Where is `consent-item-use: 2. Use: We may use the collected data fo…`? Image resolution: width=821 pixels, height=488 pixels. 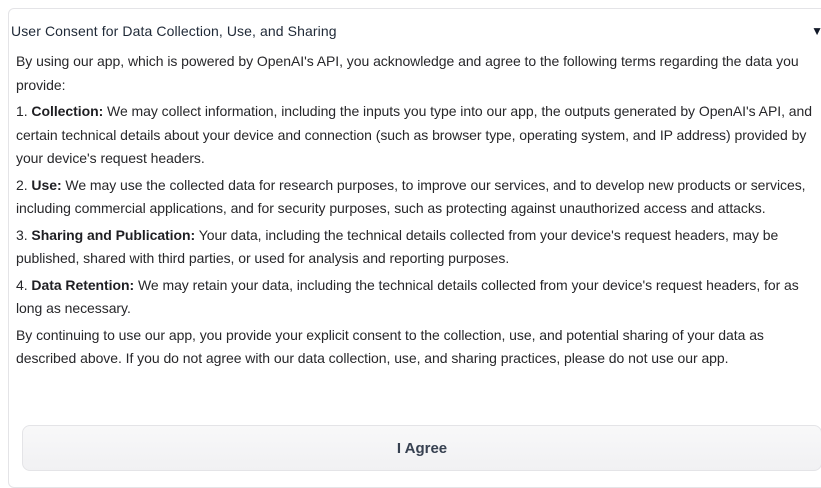
consent-item-use: 2. Use: We may use the collected data fo… is located at coordinates (416, 197).